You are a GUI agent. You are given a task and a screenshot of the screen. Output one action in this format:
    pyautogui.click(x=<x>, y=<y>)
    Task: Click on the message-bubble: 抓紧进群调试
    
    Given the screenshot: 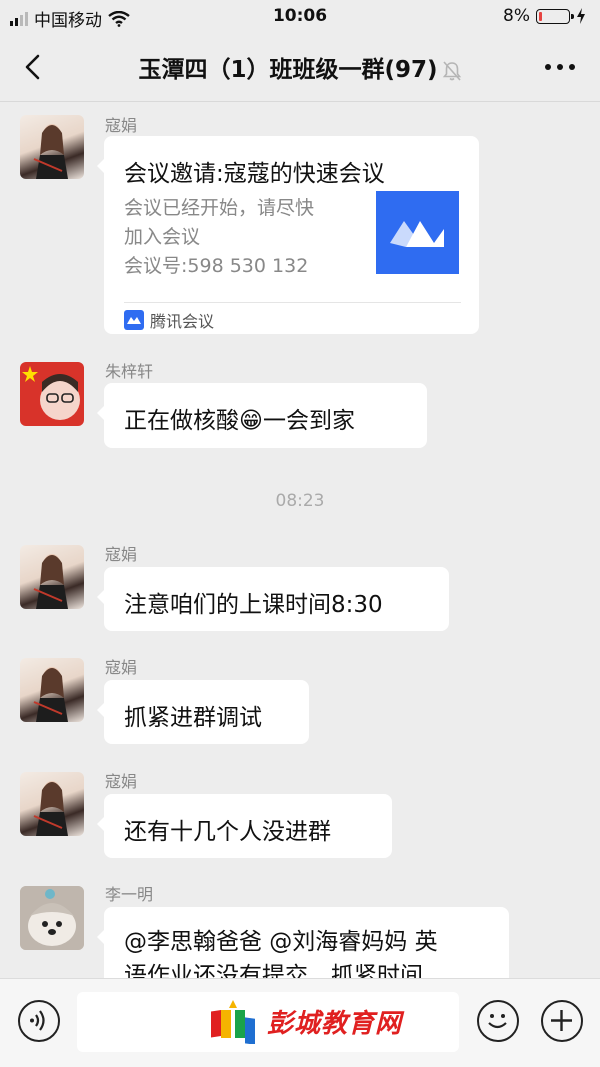 What is the action you would take?
    pyautogui.click(x=203, y=712)
    